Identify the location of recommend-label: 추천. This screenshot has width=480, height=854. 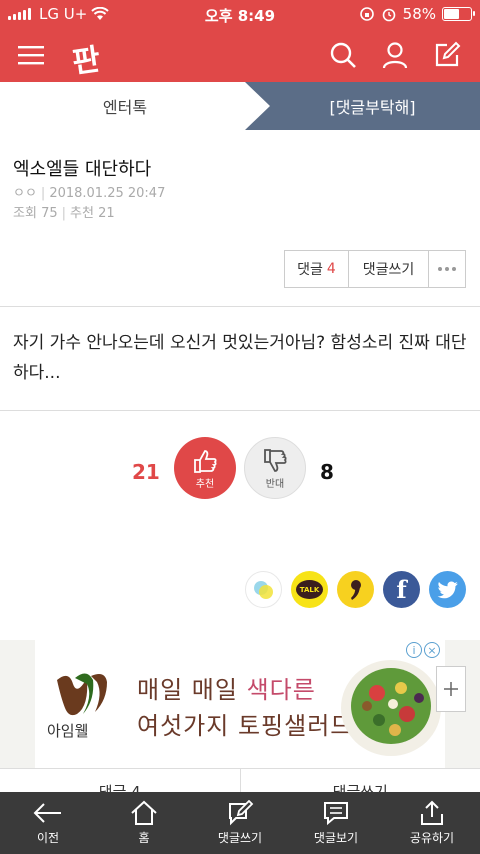
(82, 213).